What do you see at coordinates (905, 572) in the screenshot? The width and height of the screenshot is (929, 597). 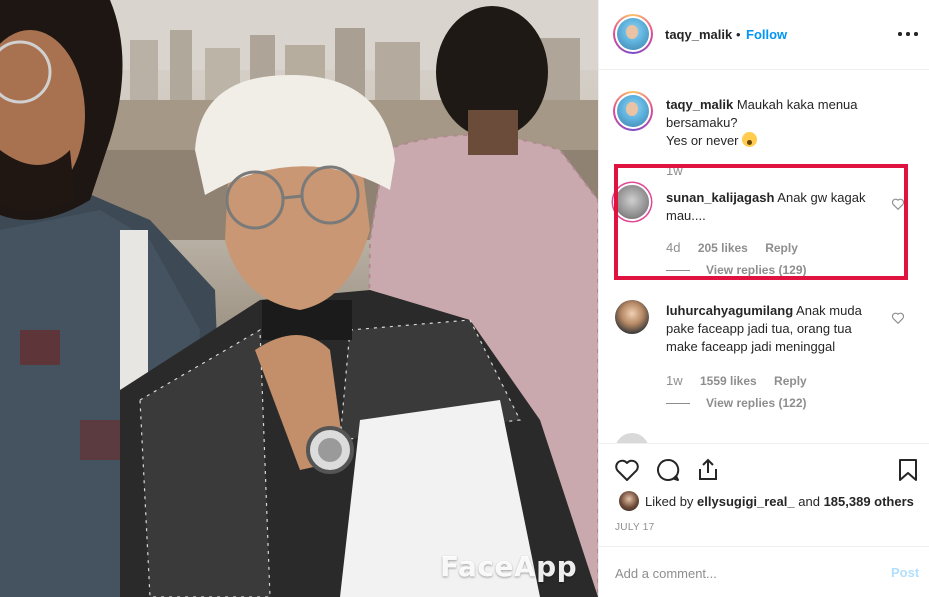 I see `post-comment-button: Post` at bounding box center [905, 572].